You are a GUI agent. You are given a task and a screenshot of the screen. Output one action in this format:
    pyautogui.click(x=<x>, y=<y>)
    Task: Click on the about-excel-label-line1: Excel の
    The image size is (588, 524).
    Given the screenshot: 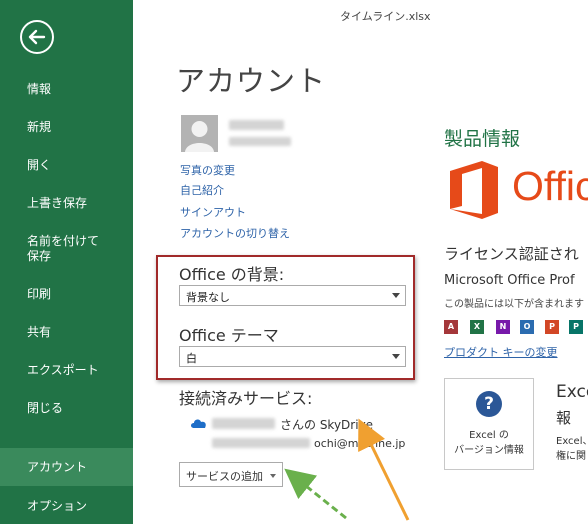 What is the action you would take?
    pyautogui.click(x=489, y=435)
    